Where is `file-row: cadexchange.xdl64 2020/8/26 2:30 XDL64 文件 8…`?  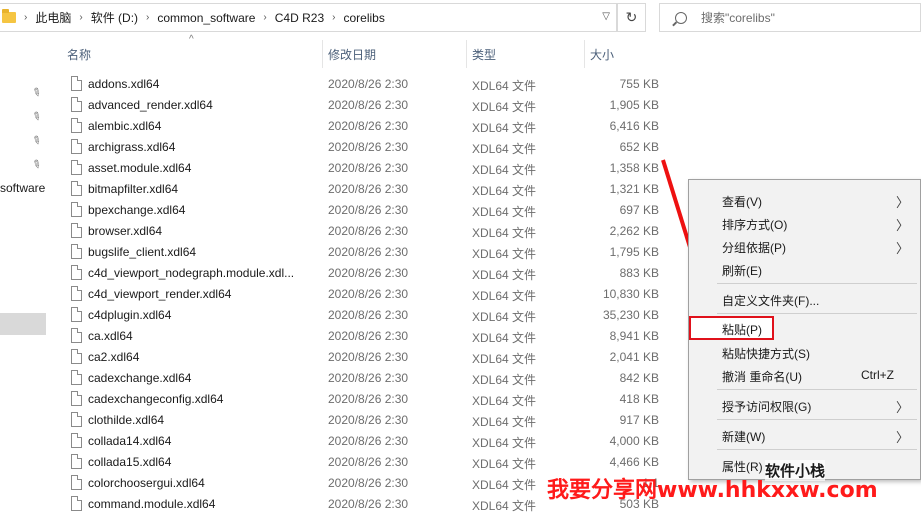
file-row: cadexchange.xdl64 2020/8/26 2:30 XDL64 文件 8… is located at coordinates (364, 377).